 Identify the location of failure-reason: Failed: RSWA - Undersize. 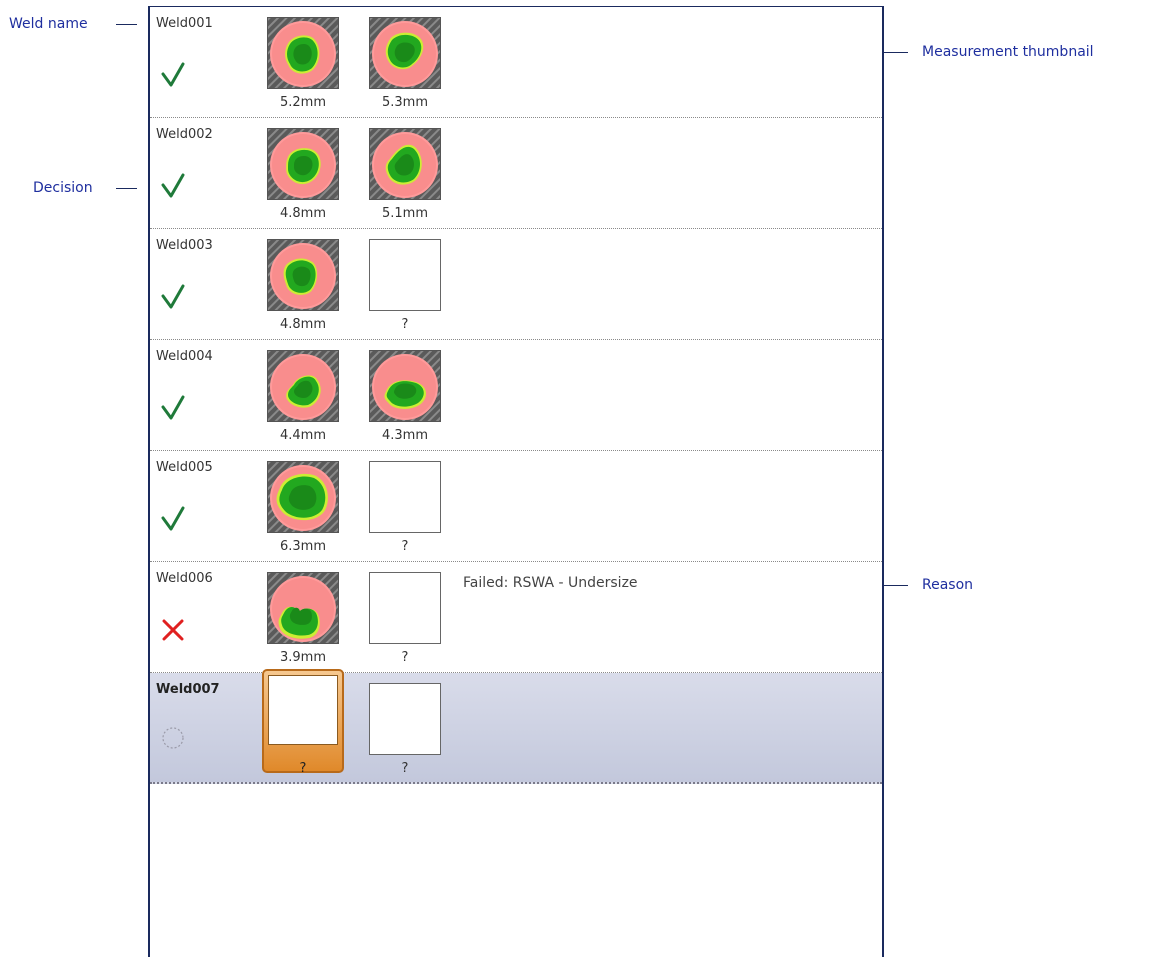
(550, 583).